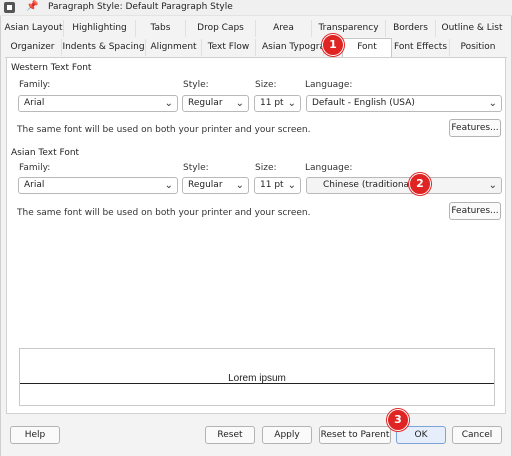 The image size is (512, 456). What do you see at coordinates (34, 103) in the screenshot?
I see `western-family-value: Arial` at bounding box center [34, 103].